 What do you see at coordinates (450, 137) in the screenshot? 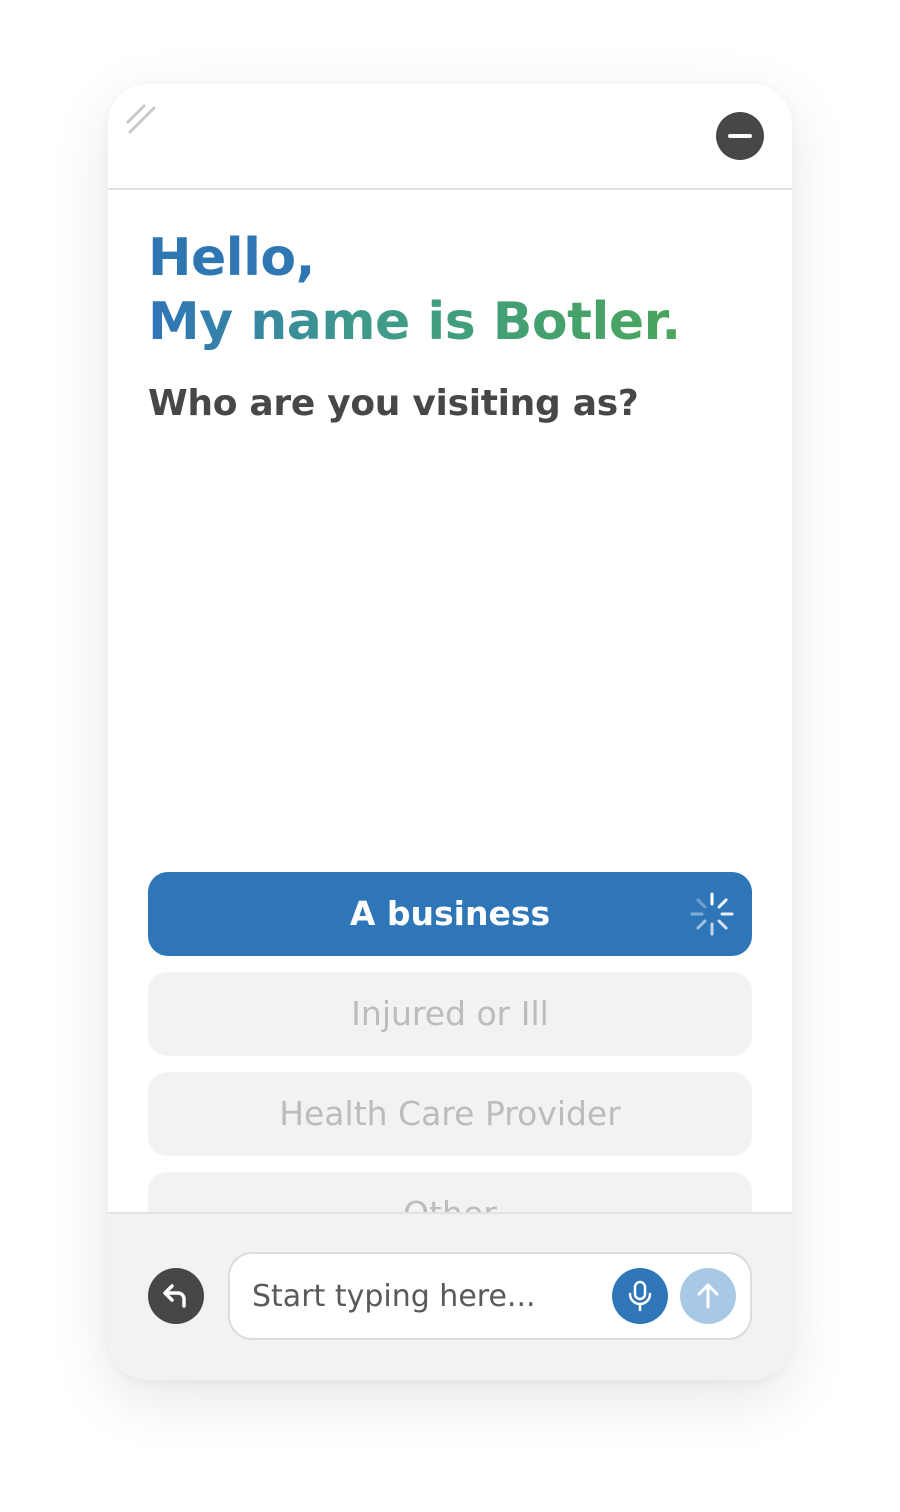
I see `widget-header` at bounding box center [450, 137].